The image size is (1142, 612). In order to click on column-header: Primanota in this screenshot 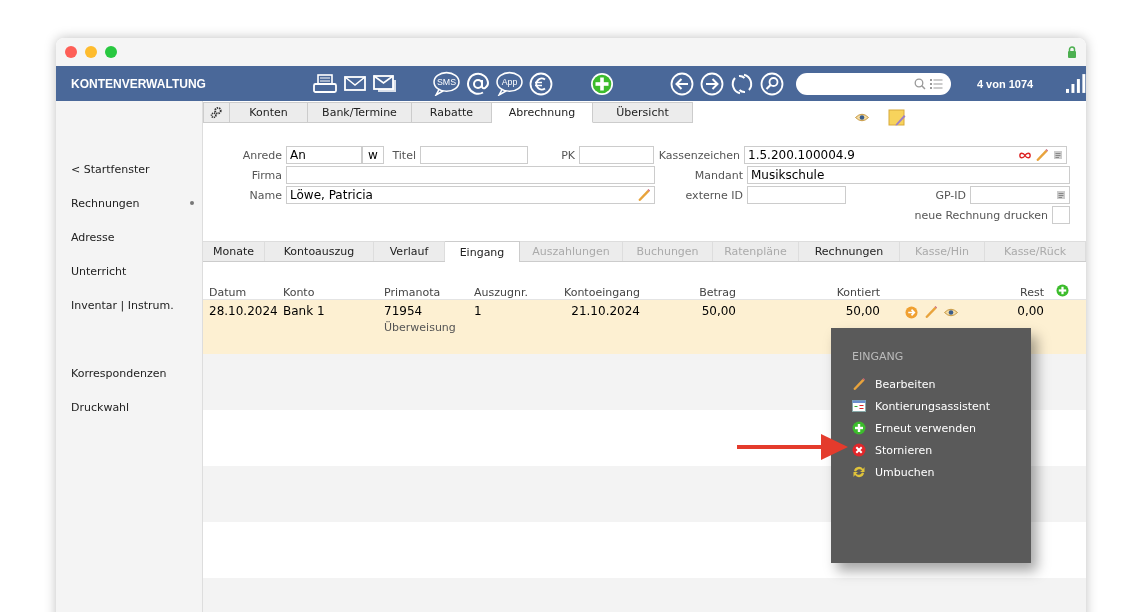, I will do `click(413, 292)`.